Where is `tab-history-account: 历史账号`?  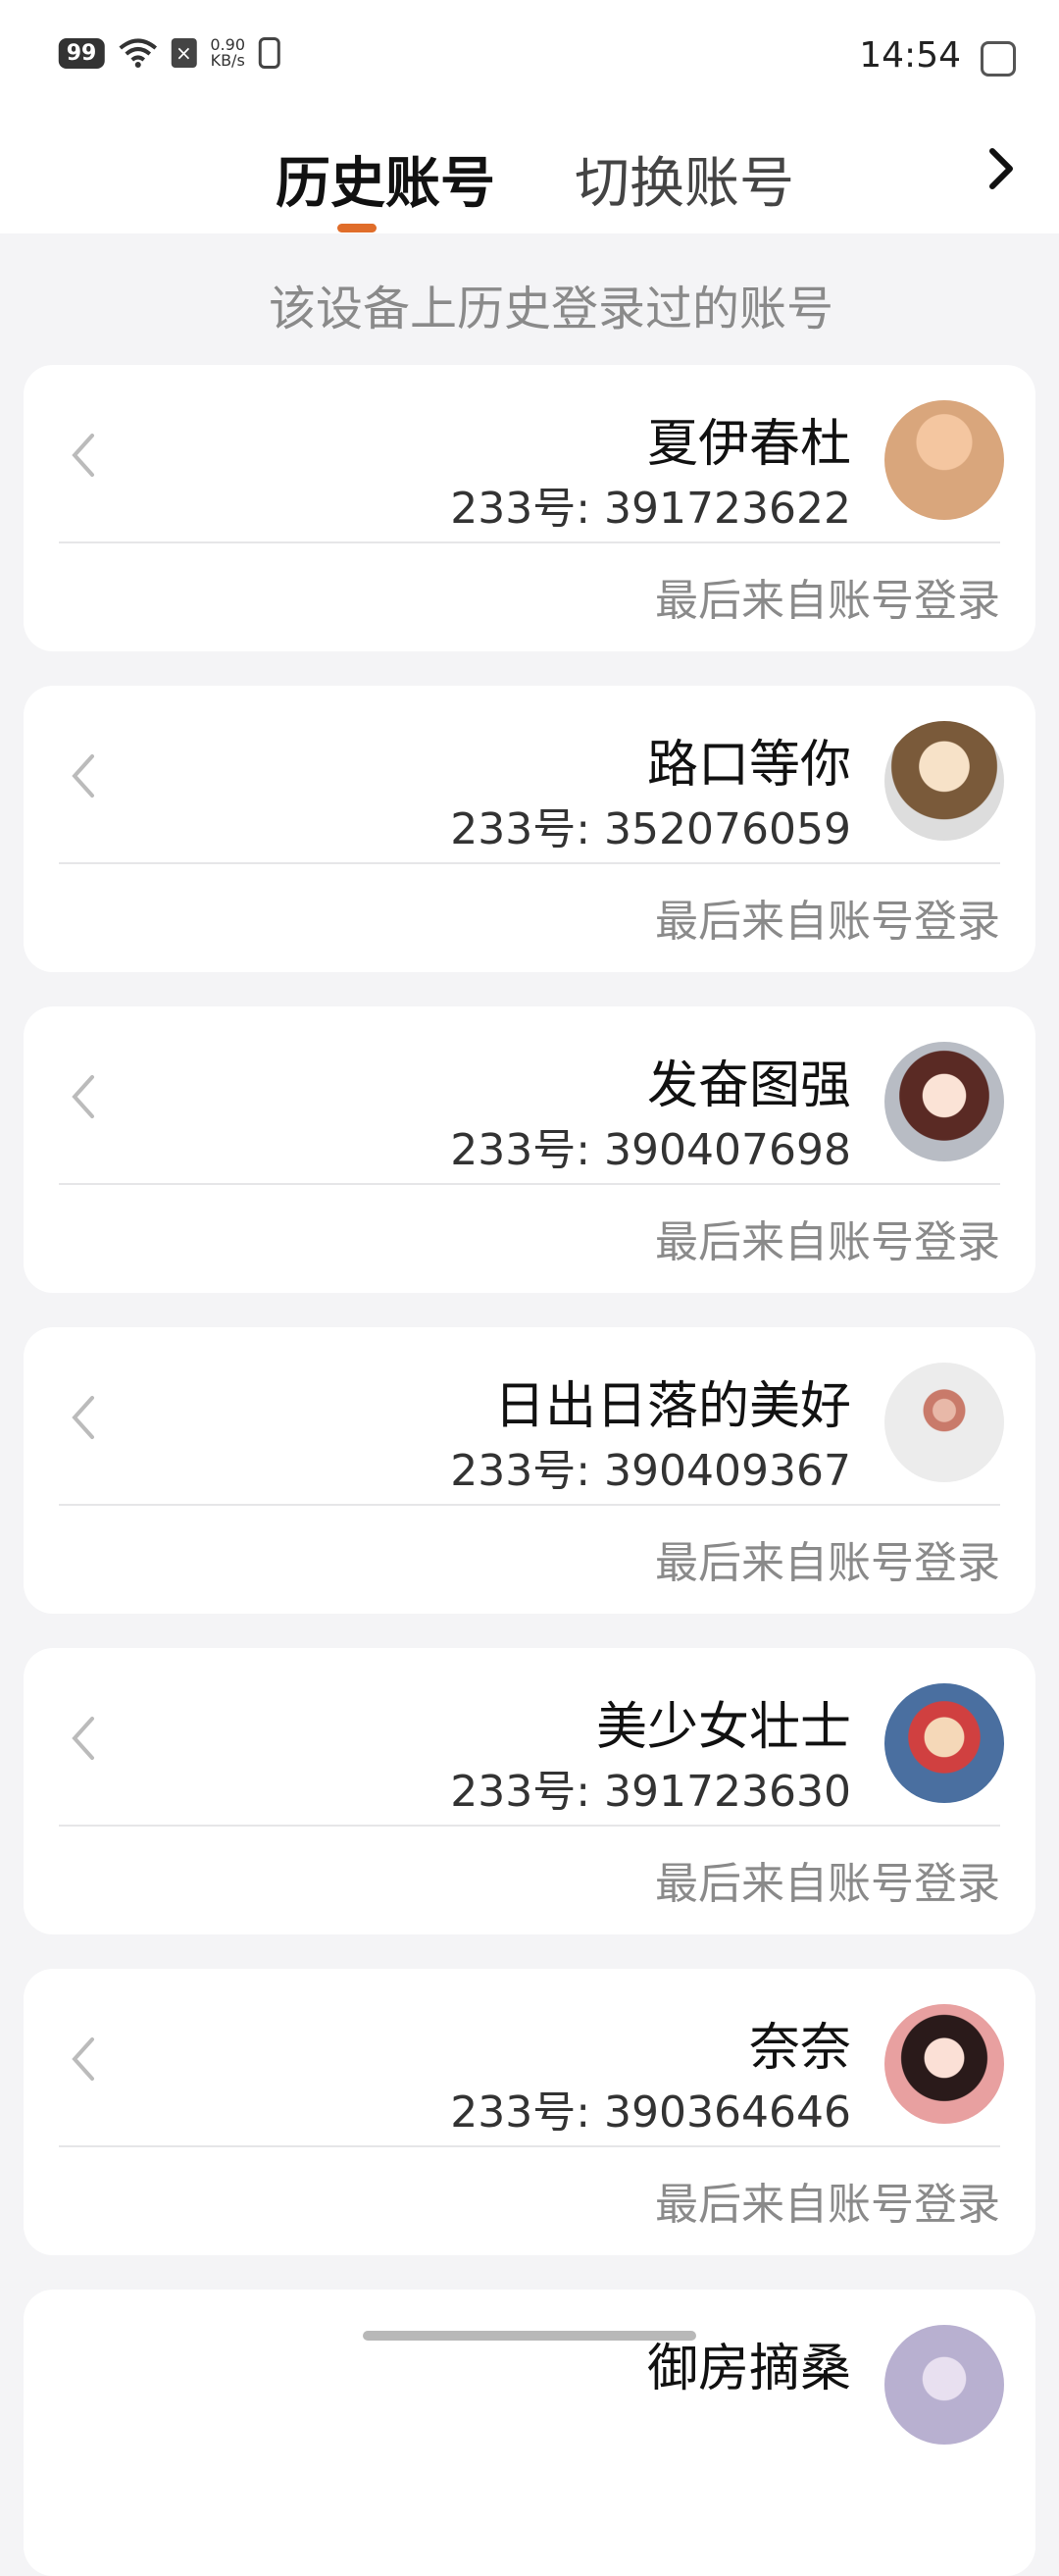 tab-history-account: 历史账号 is located at coordinates (385, 179).